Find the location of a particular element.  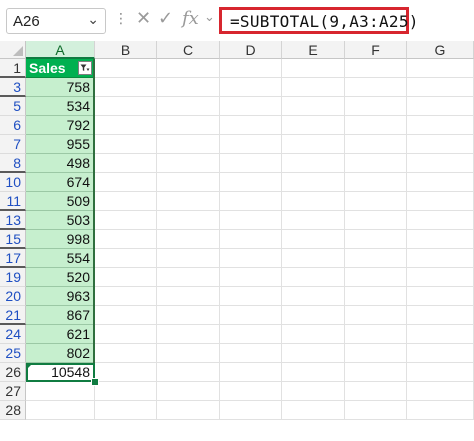

sales-value-cell: 802 is located at coordinates (60, 353).